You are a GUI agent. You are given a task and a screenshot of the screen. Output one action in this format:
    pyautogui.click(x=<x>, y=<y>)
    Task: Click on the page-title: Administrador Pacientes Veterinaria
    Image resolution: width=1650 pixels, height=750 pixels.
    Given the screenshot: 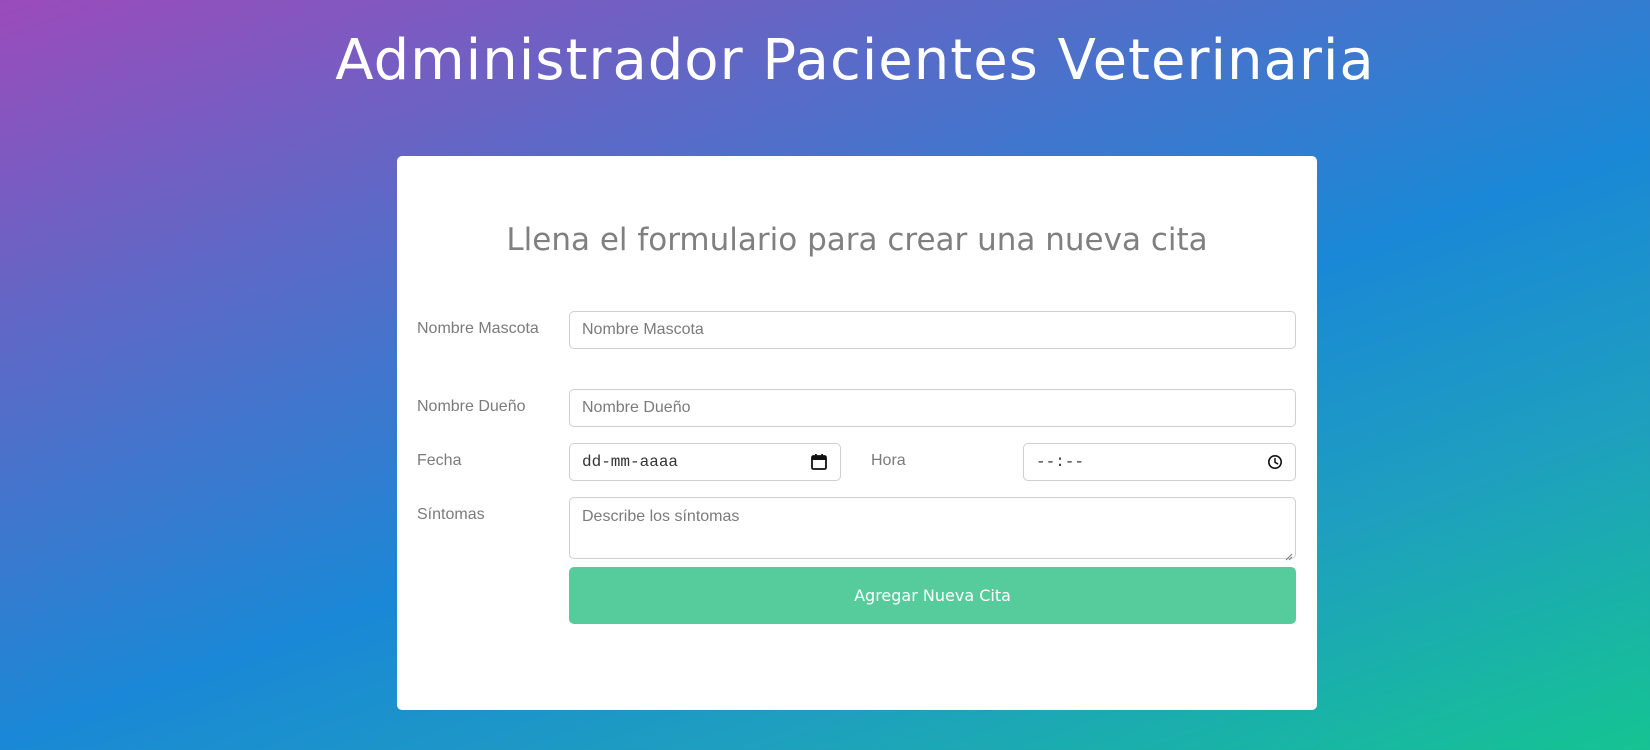 What is the action you would take?
    pyautogui.click(x=855, y=60)
    